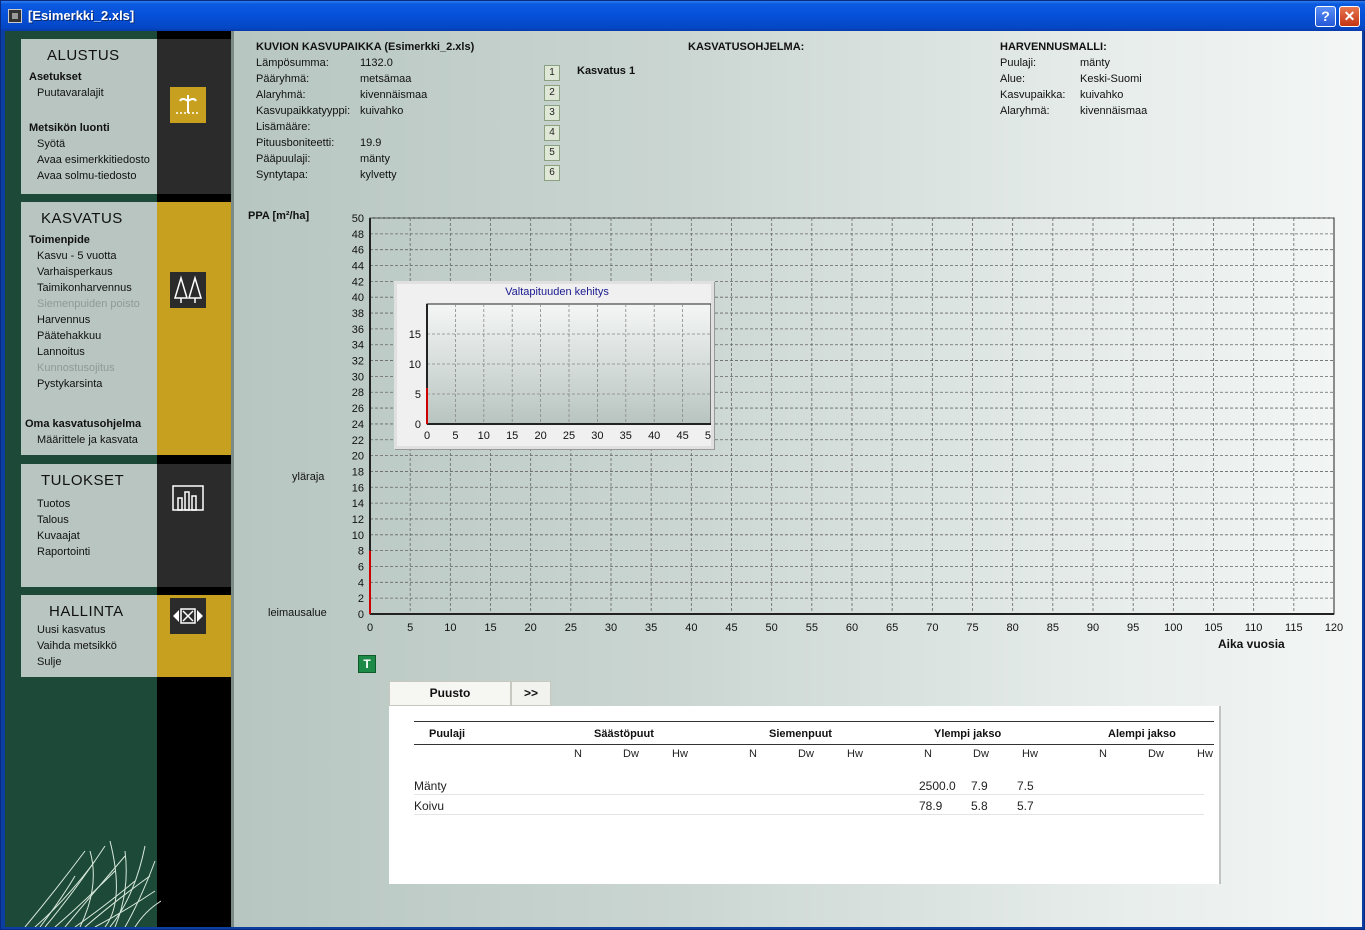 The width and height of the screenshot is (1365, 930). I want to click on title-bar: [Esimerkki_2.xls] ? ✕, so click(683, 16).